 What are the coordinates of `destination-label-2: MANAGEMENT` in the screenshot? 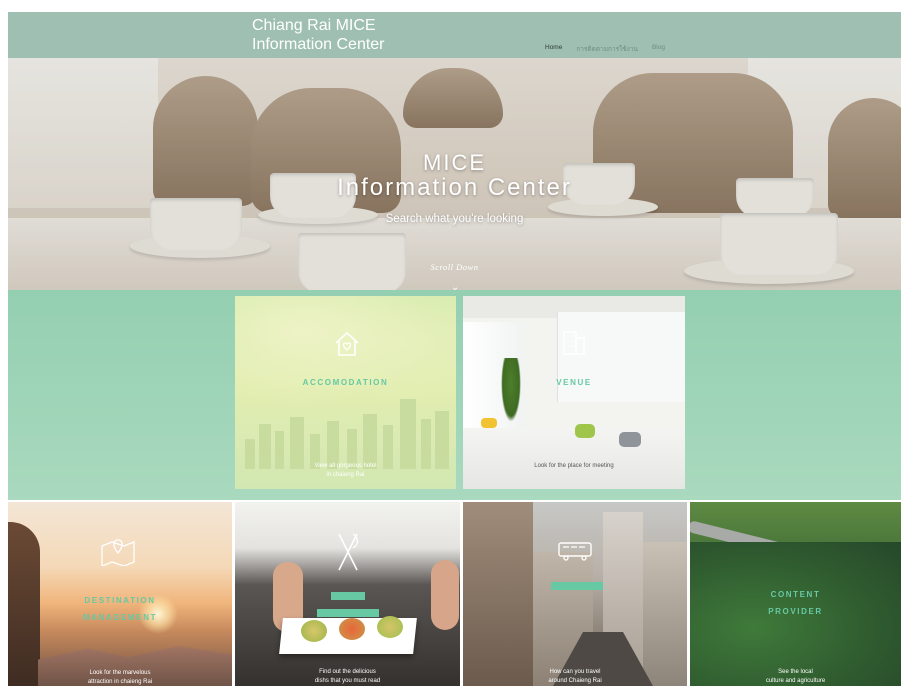 It's located at (120, 617).